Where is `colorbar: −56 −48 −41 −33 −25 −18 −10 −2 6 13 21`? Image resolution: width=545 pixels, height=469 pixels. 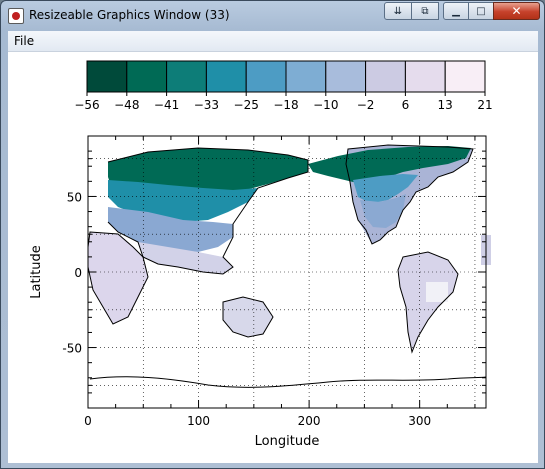 colorbar: −56 −48 −41 −33 −25 −18 −10 −2 6 13 21 is located at coordinates (283, 86).